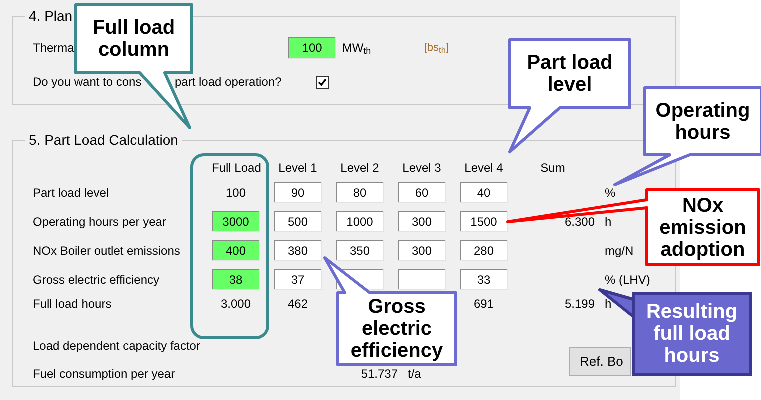 This screenshot has width=761, height=400. What do you see at coordinates (422, 192) in the screenshot?
I see `input-field: 60` at bounding box center [422, 192].